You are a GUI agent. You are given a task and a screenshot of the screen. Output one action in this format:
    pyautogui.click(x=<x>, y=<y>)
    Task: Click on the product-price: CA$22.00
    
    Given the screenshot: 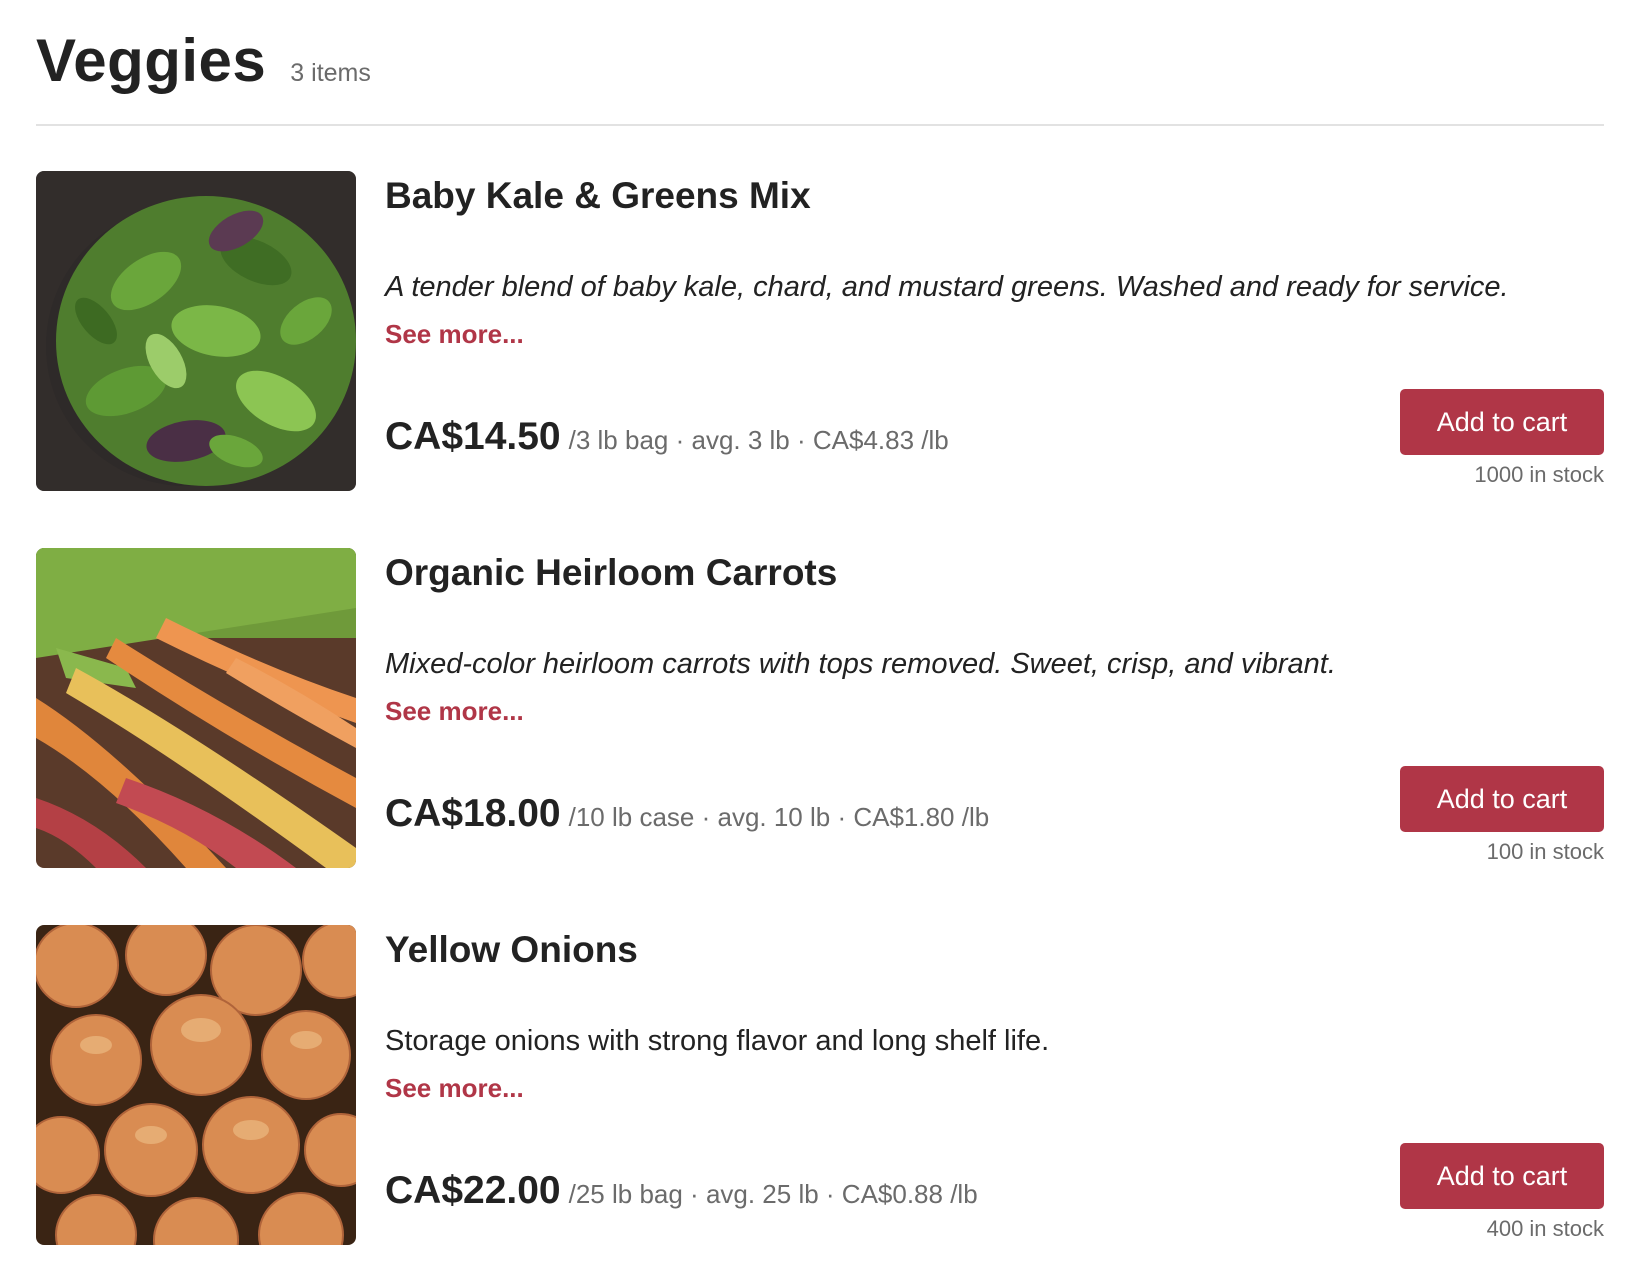 What is the action you would take?
    pyautogui.click(x=473, y=1190)
    